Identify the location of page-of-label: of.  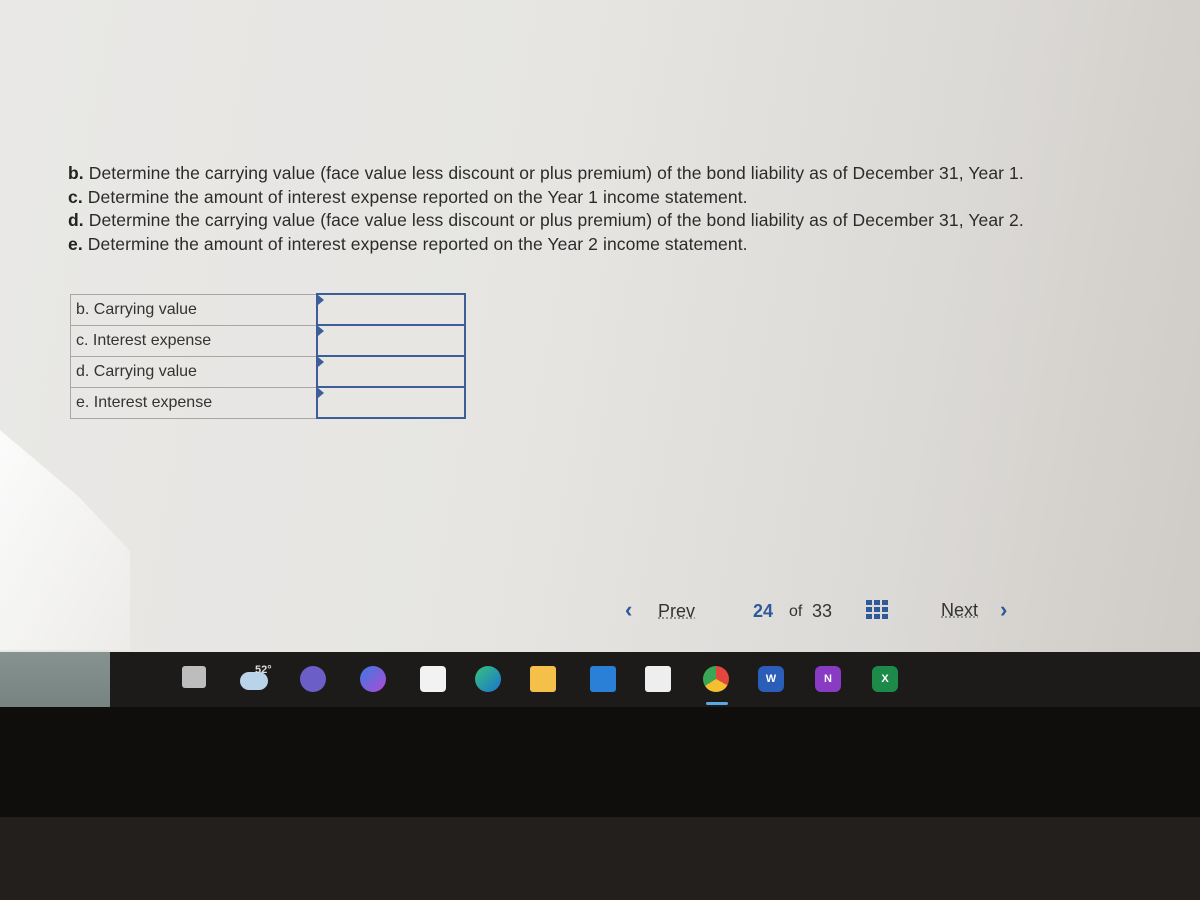
(796, 611).